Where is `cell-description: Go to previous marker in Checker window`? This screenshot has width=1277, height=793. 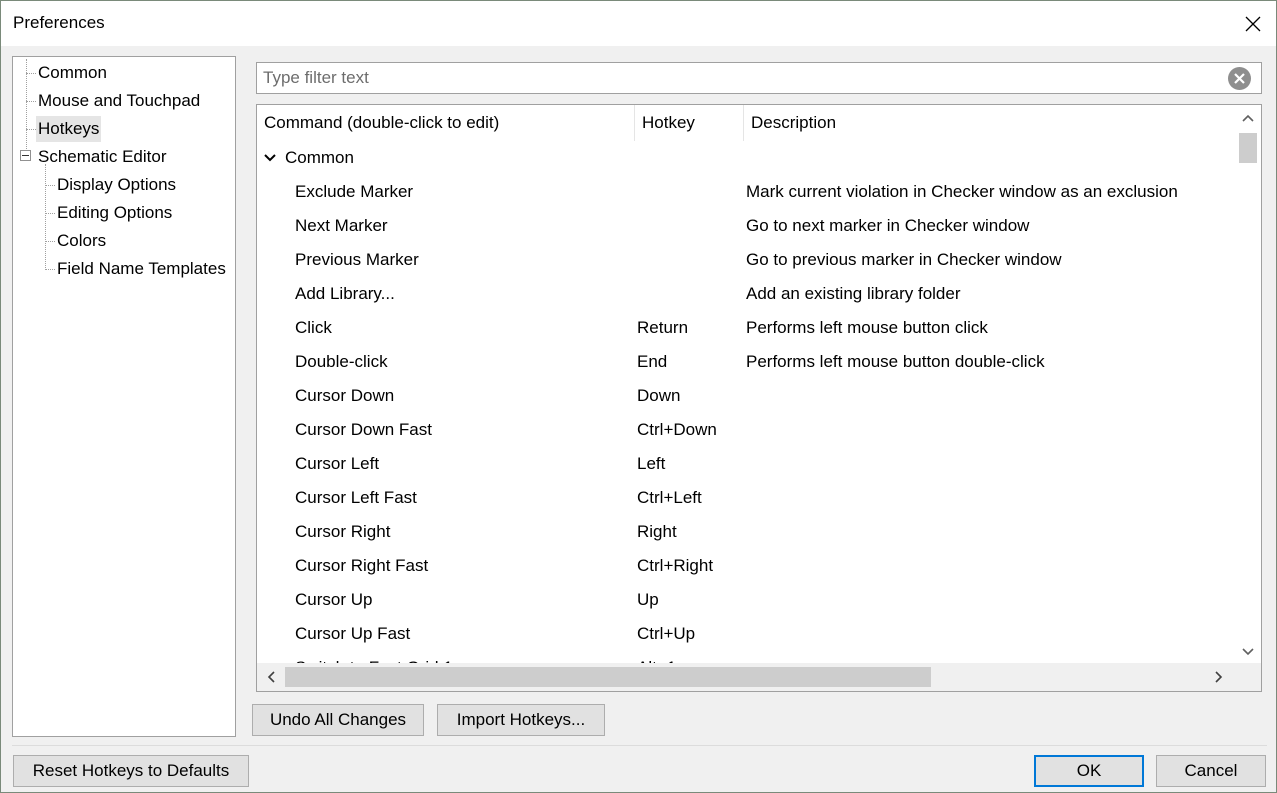
cell-description: Go to previous marker in Checker window is located at coordinates (904, 259).